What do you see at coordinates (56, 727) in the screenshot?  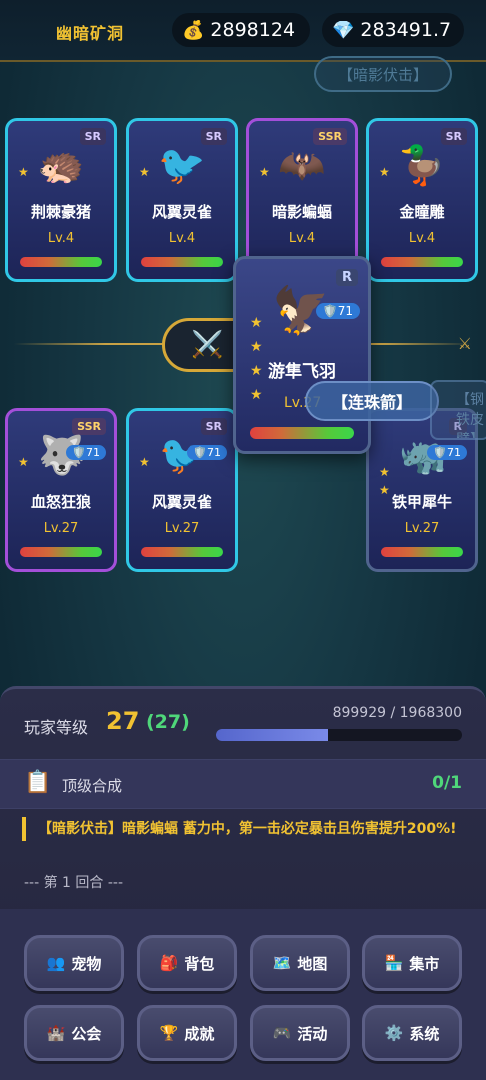 I see `player-level-label: 玩家等级` at bounding box center [56, 727].